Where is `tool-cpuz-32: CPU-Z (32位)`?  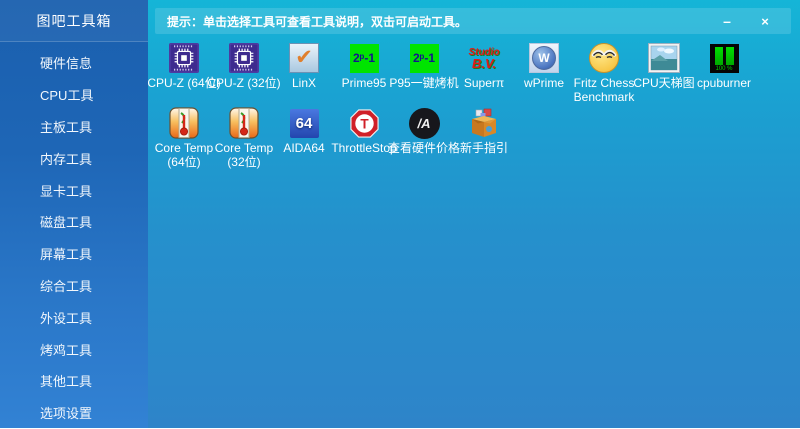 tool-cpuz-32: CPU-Z (32位) is located at coordinates (244, 66).